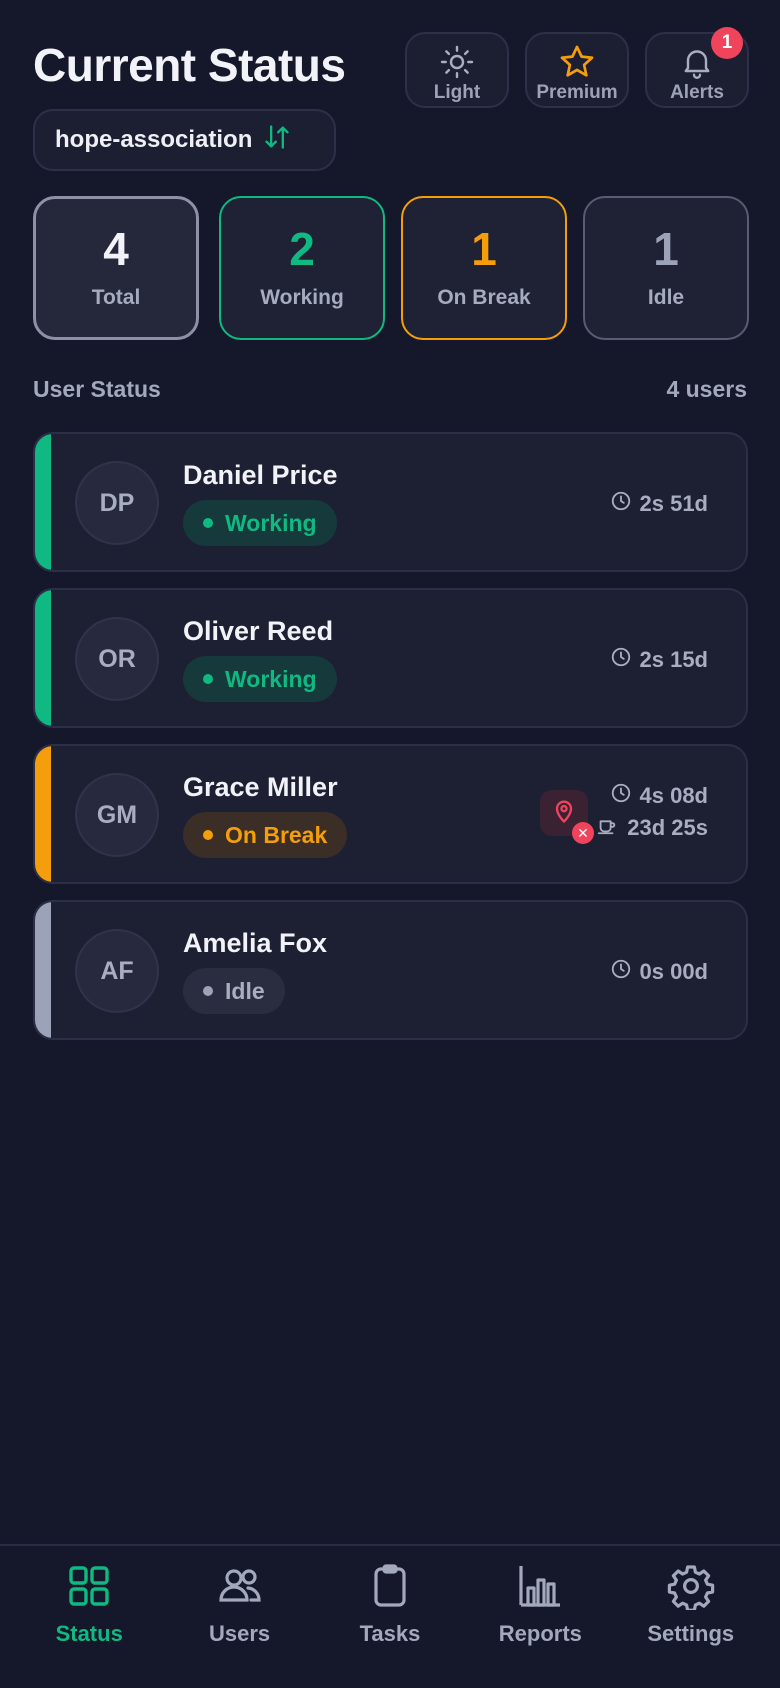  What do you see at coordinates (457, 92) in the screenshot?
I see `light-label: Light` at bounding box center [457, 92].